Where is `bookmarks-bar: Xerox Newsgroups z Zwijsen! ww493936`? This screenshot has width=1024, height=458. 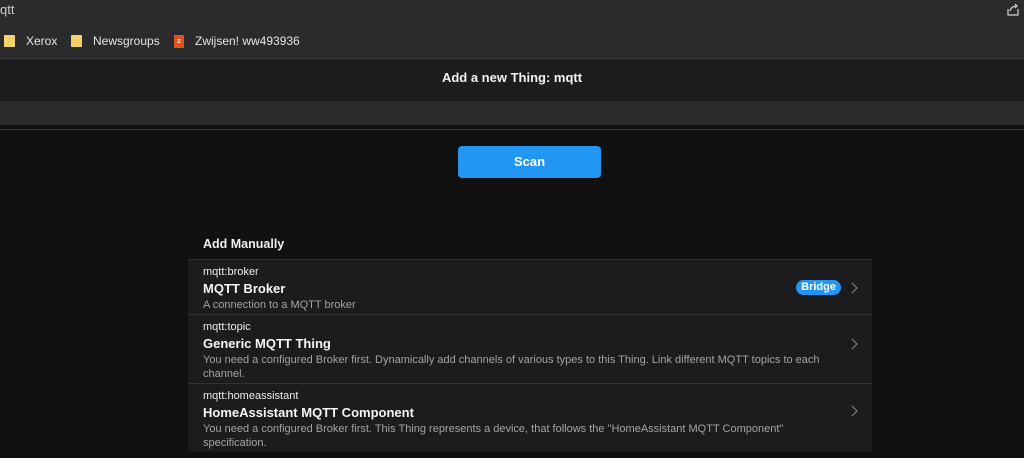
bookmarks-bar: Xerox Newsgroups z Zwijsen! ww493936 is located at coordinates (512, 41).